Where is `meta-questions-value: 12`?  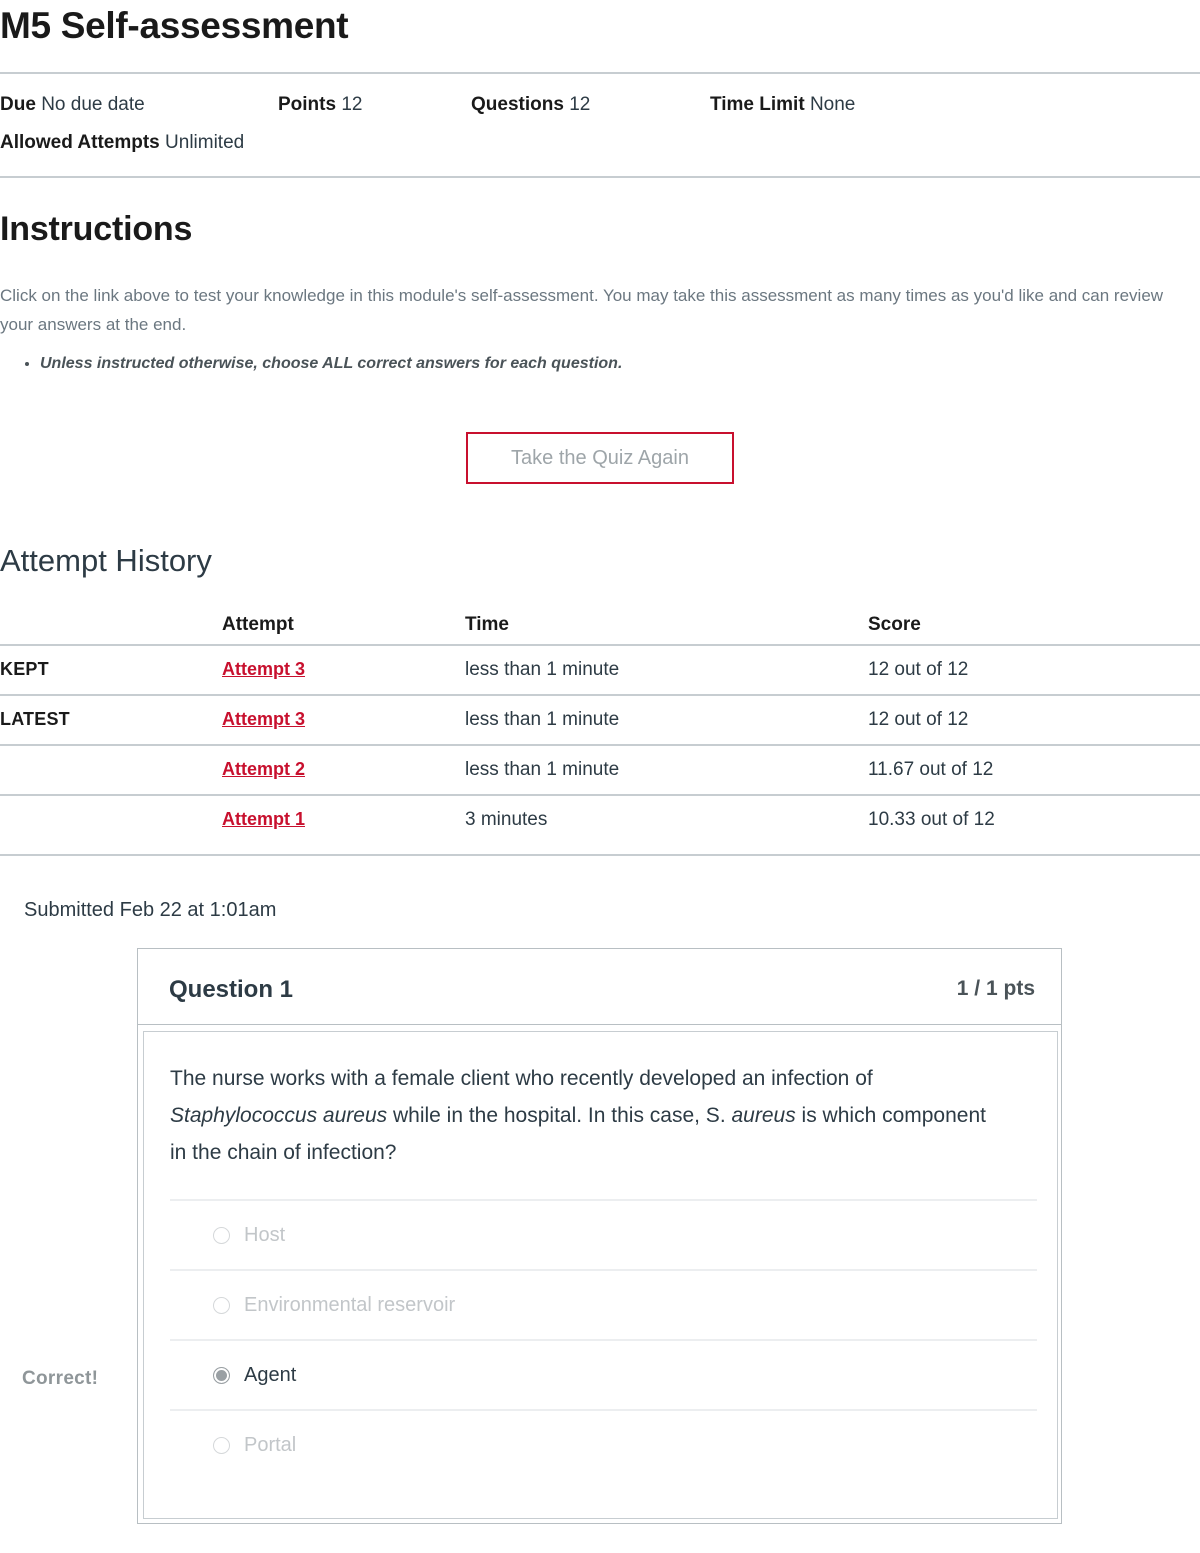
meta-questions-value: 12 is located at coordinates (580, 104).